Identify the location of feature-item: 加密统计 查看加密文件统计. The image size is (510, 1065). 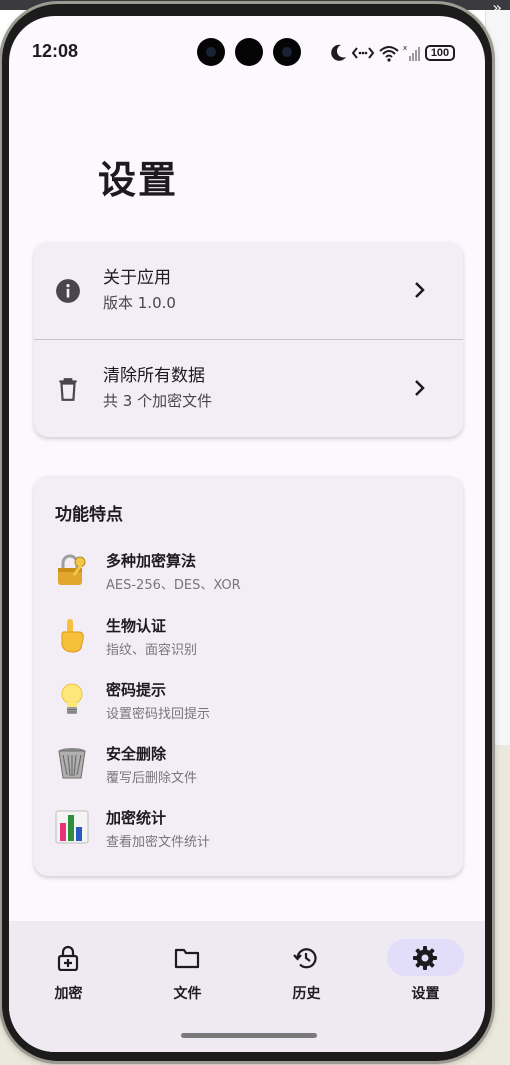
(244, 829).